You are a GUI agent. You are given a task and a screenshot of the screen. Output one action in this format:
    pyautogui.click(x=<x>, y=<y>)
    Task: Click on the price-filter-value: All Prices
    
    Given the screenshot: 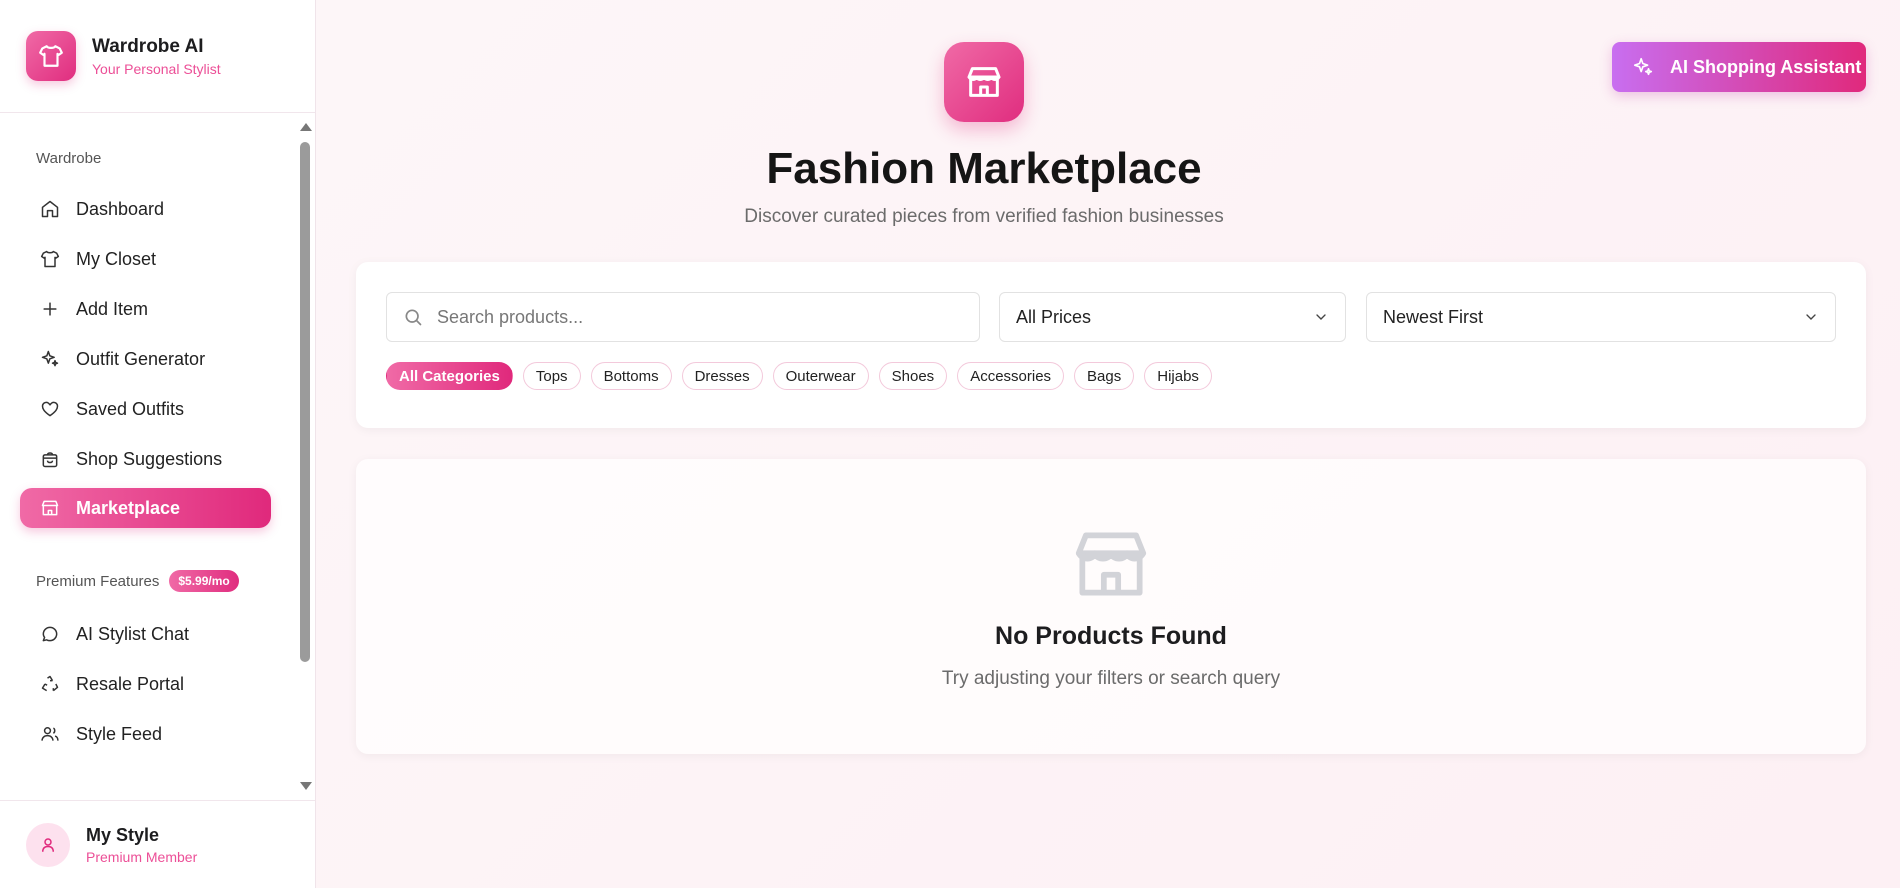 What is the action you would take?
    pyautogui.click(x=1054, y=316)
    